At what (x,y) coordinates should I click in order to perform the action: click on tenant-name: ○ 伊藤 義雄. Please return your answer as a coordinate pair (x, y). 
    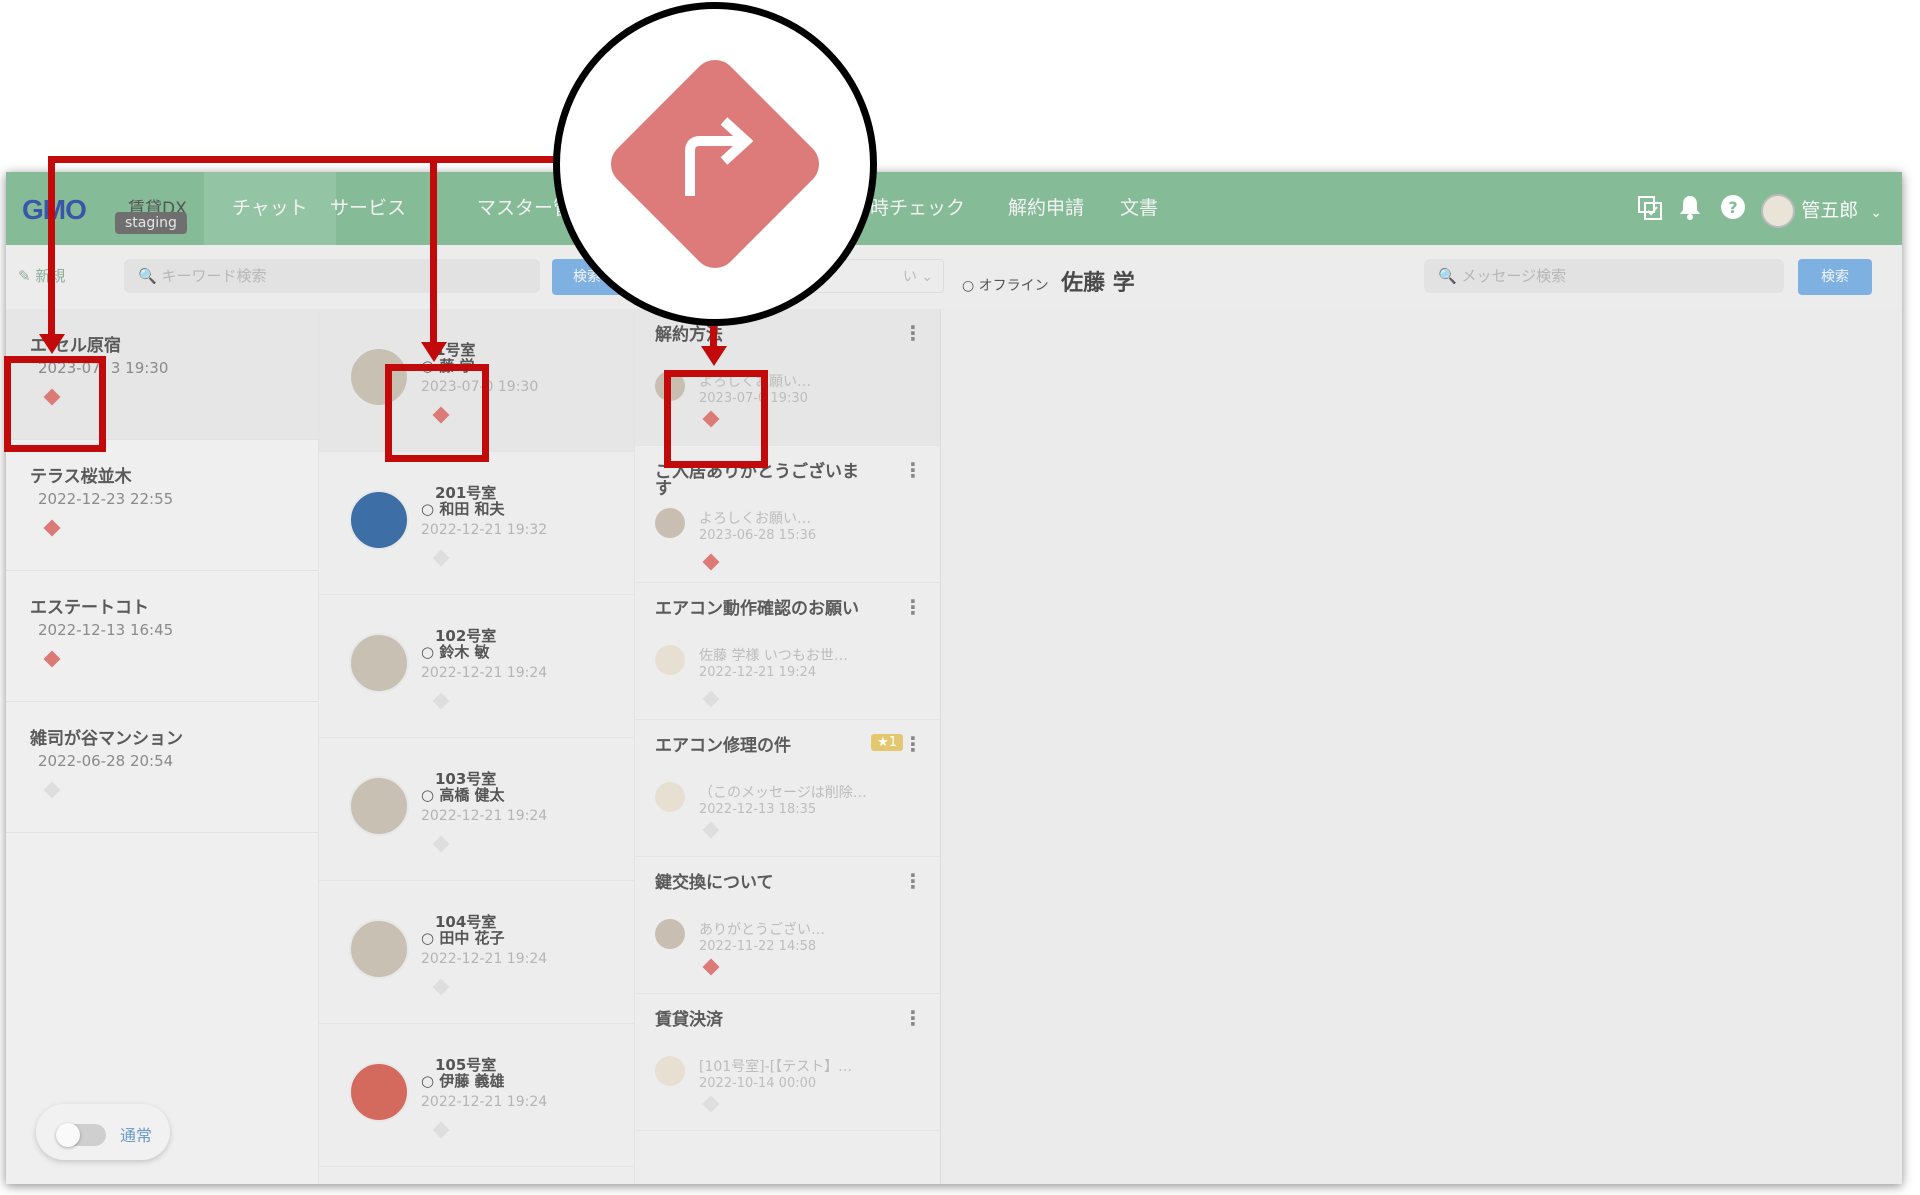
    Looking at the image, I should click on (463, 1081).